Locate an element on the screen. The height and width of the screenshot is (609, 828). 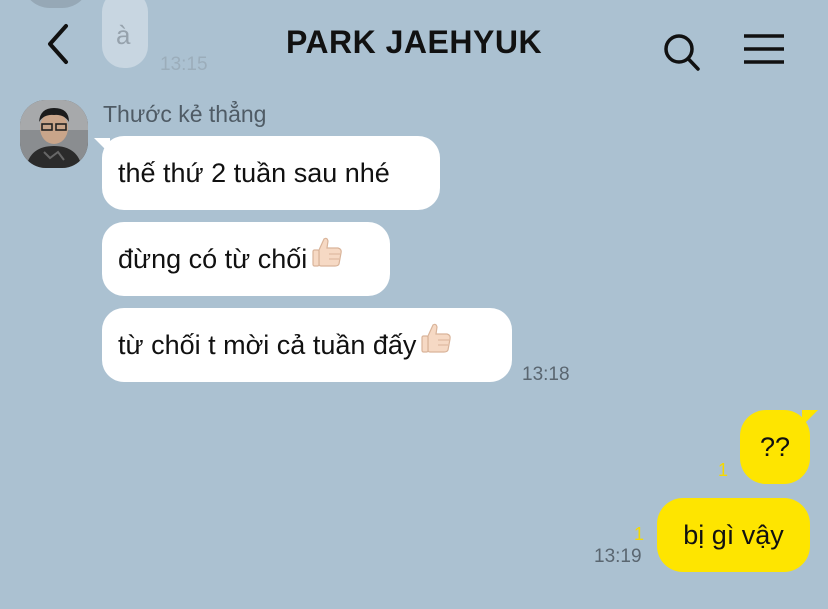
message-time: 13:19 is located at coordinates (618, 556).